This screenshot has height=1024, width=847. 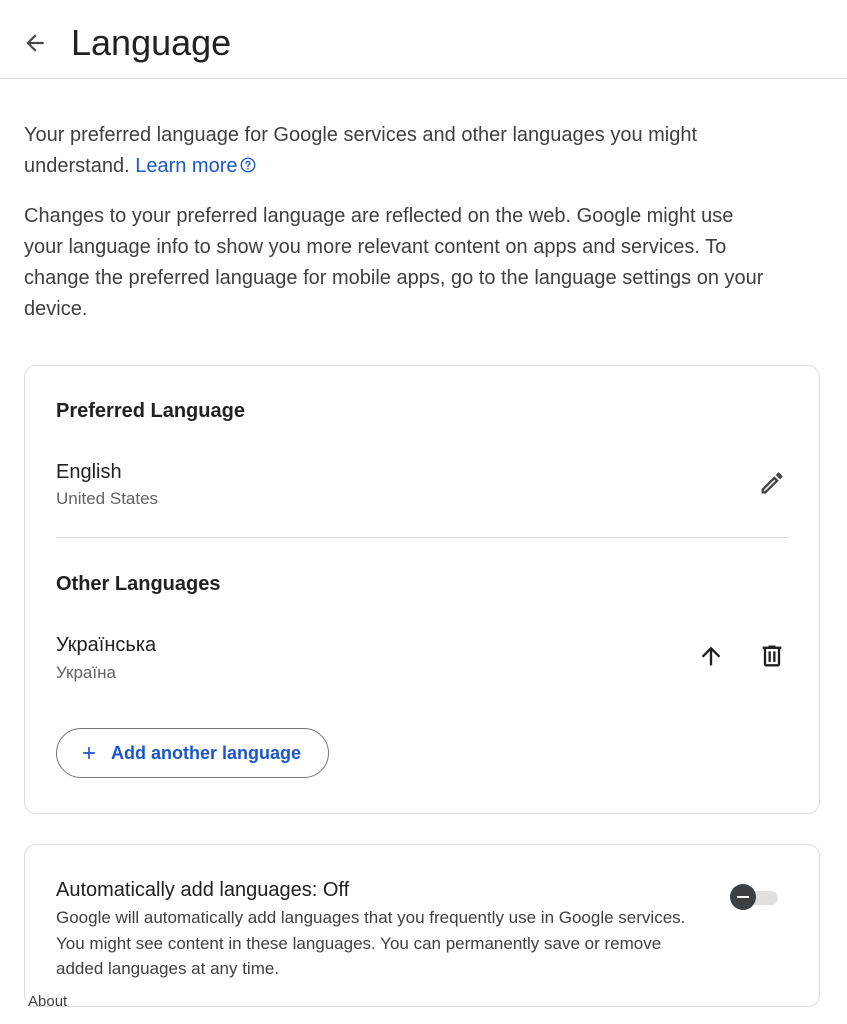 What do you see at coordinates (89, 472) in the screenshot?
I see `preferred-language-name: English` at bounding box center [89, 472].